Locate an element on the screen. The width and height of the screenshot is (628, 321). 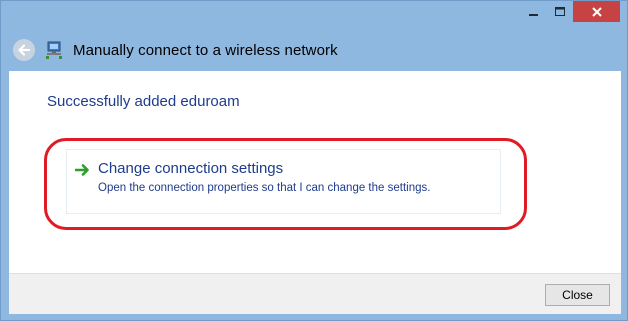
maximize-icon is located at coordinates (560, 11).